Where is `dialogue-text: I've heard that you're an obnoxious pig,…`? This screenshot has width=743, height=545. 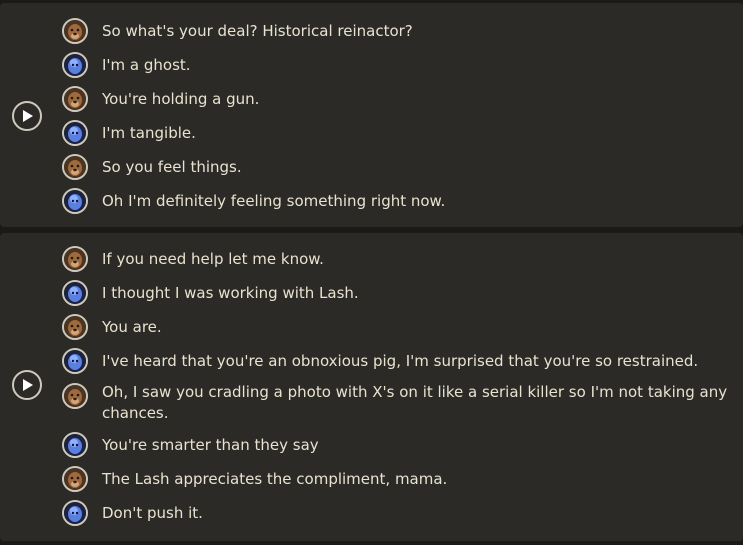
dialogue-text: I've heard that you're an obnoxious pig,… is located at coordinates (400, 361).